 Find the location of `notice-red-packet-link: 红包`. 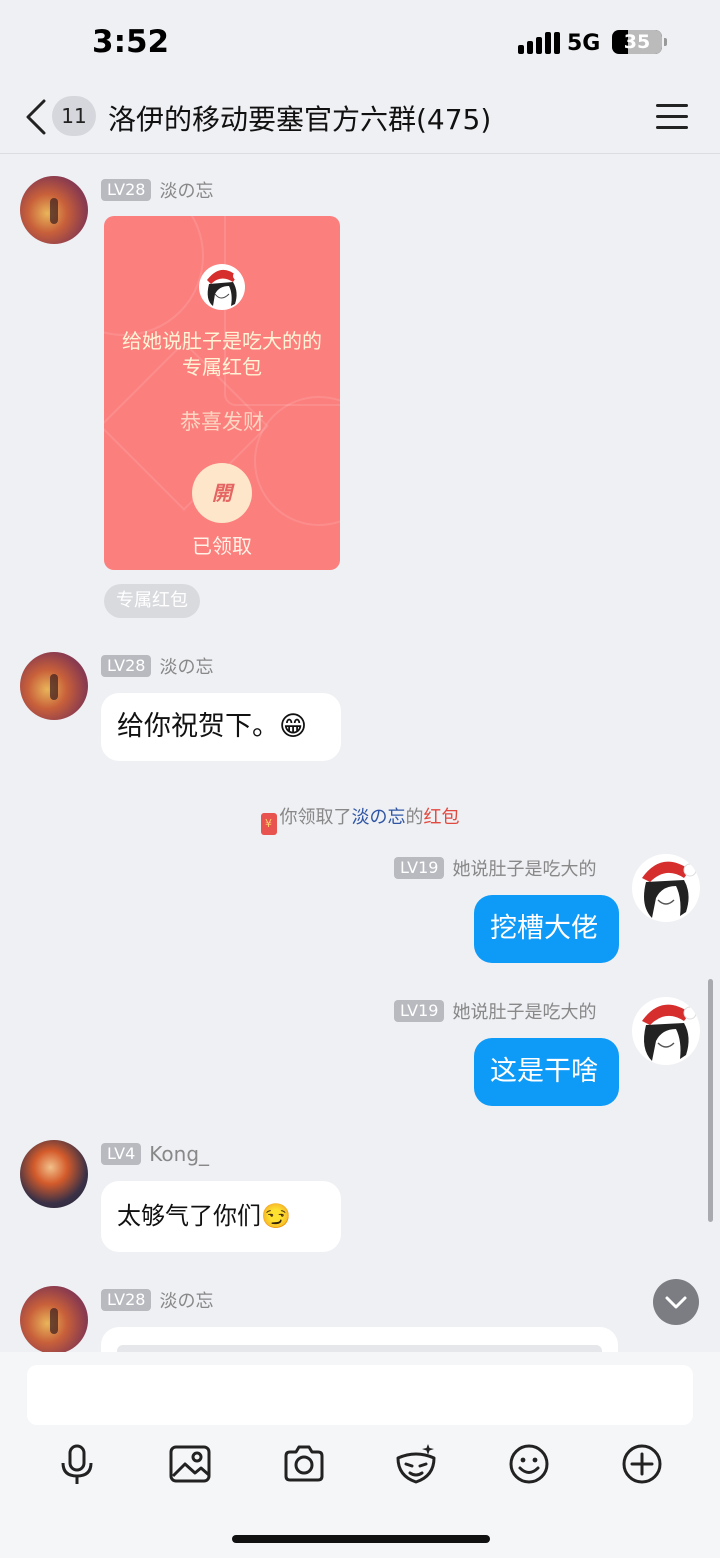

notice-red-packet-link: 红包 is located at coordinates (442, 817).